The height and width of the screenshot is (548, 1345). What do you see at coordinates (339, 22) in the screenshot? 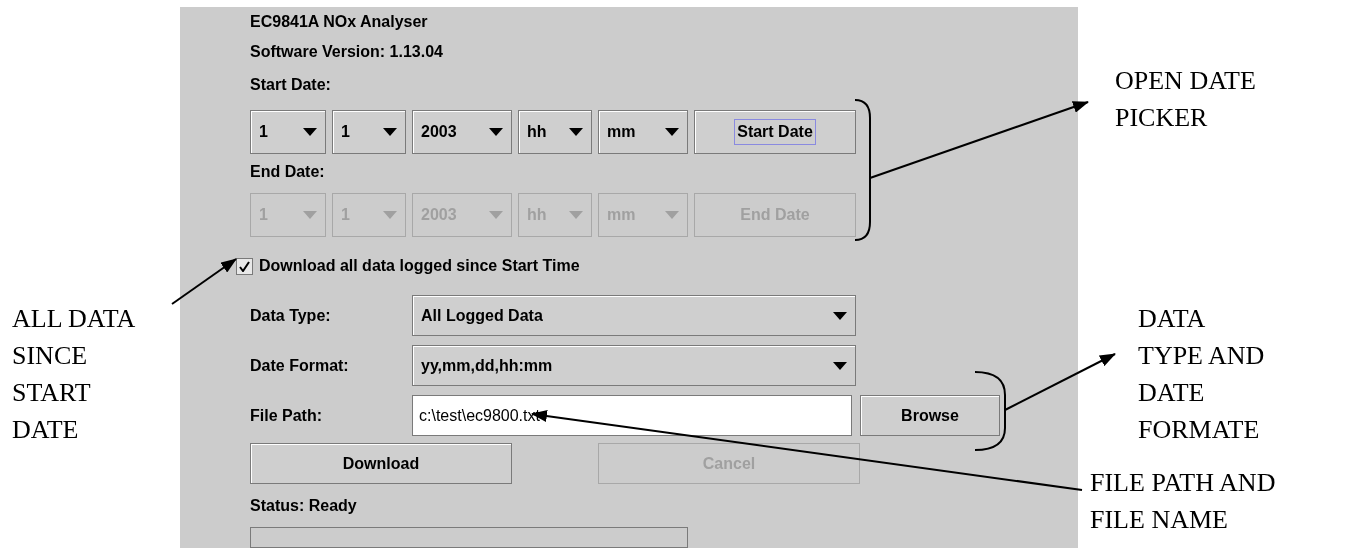
I see `app-title: EC9841A NOx Analyser` at bounding box center [339, 22].